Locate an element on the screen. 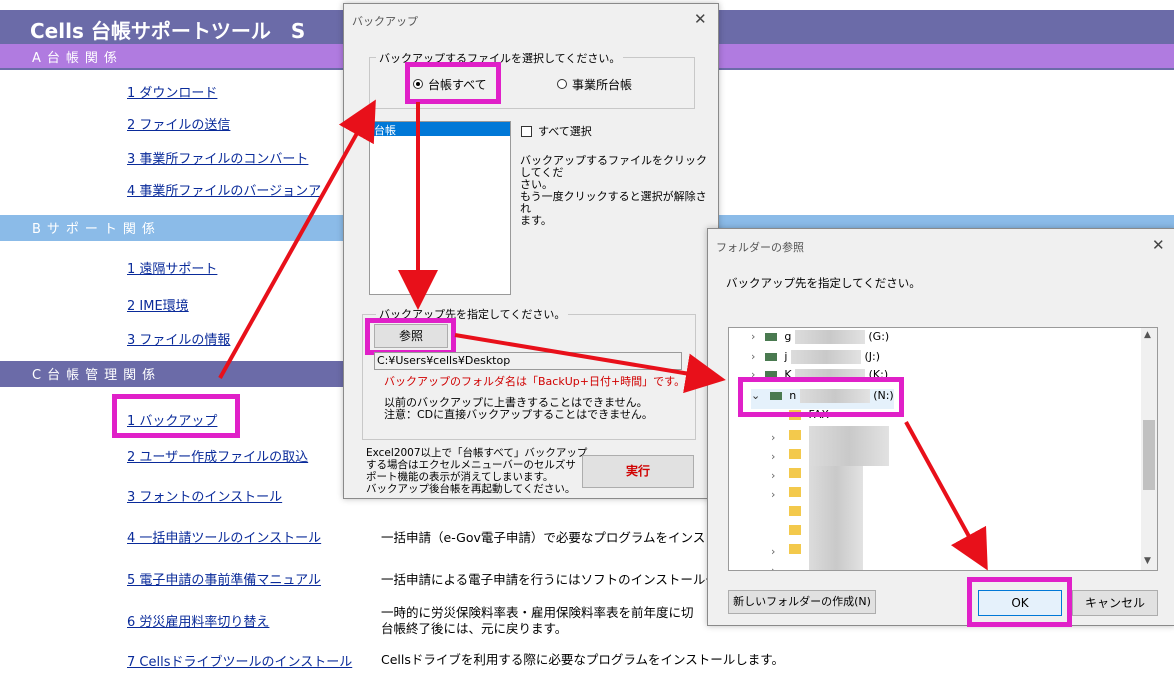  arrow-browse-to-drive is located at coordinates (590, 363).